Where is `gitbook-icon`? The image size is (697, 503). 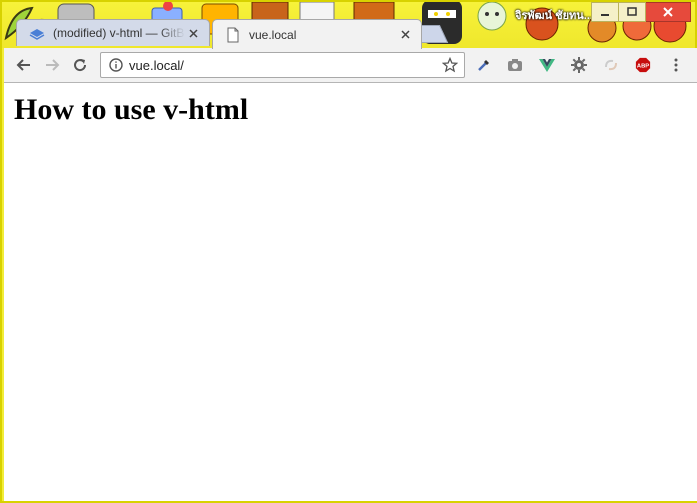
gitbook-icon is located at coordinates (37, 33).